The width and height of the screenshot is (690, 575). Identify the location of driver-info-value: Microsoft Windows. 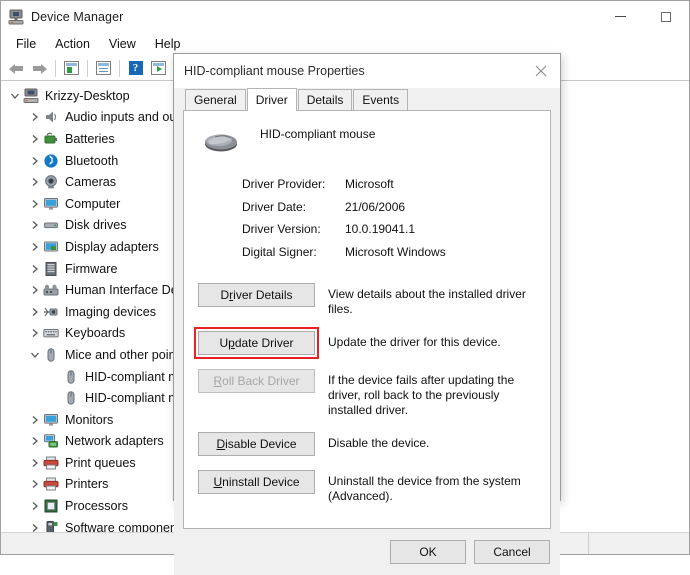
(395, 251).